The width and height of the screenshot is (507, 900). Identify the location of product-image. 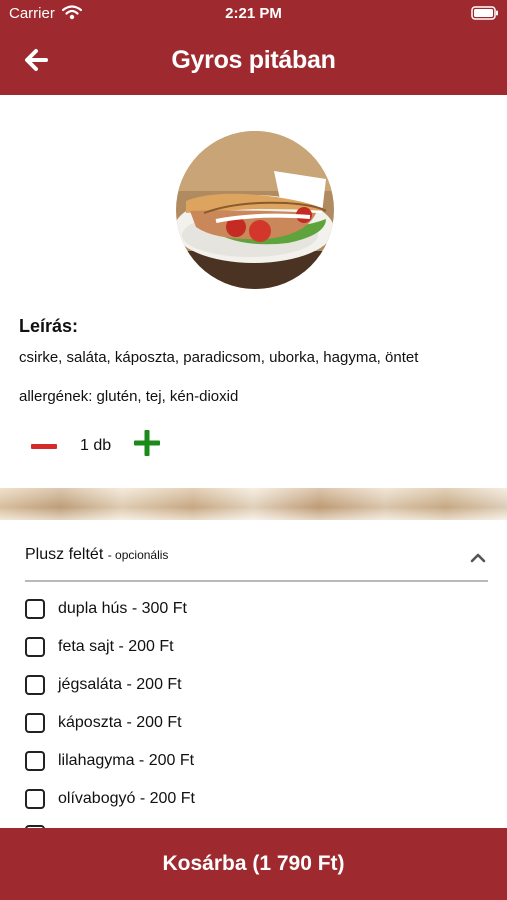
(255, 210).